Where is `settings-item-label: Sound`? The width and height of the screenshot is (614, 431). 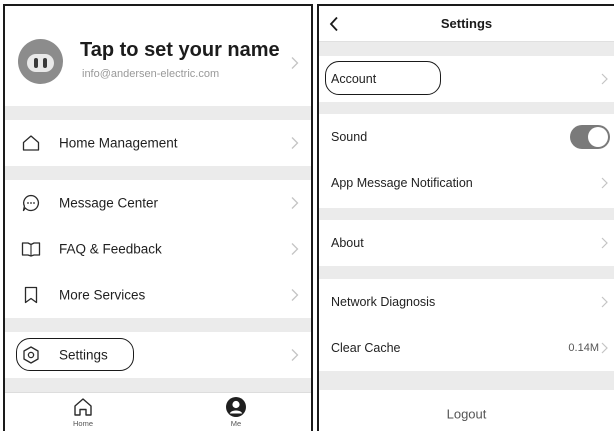 settings-item-label: Sound is located at coordinates (349, 137).